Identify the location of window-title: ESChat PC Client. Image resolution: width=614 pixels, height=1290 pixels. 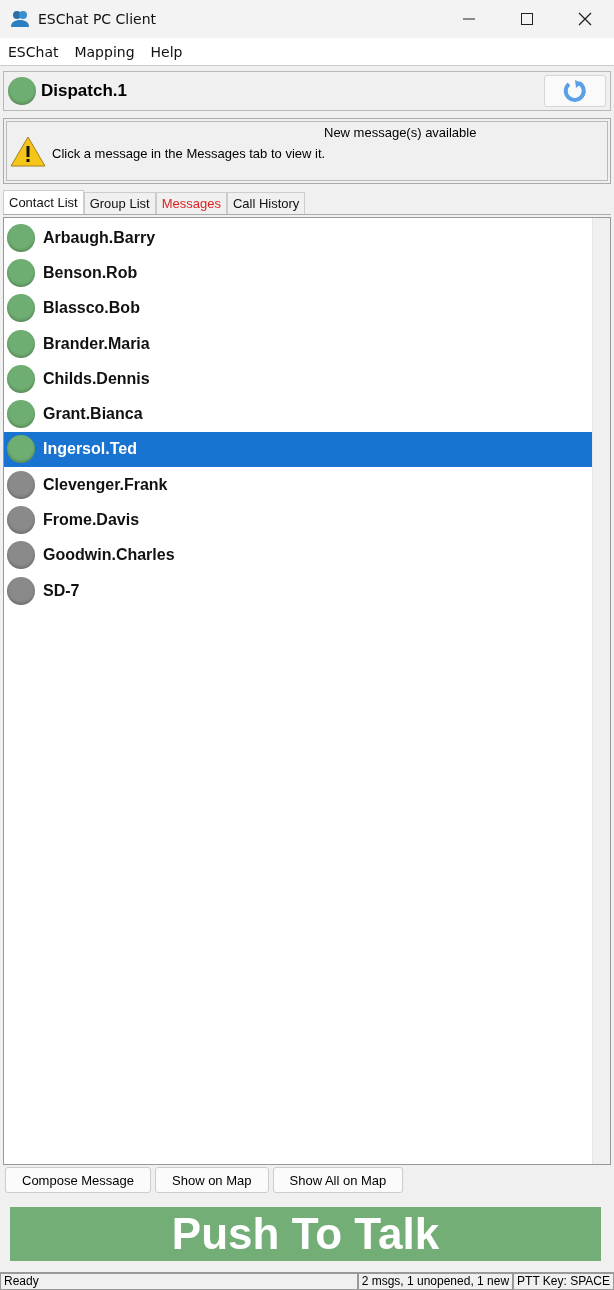
(98, 19).